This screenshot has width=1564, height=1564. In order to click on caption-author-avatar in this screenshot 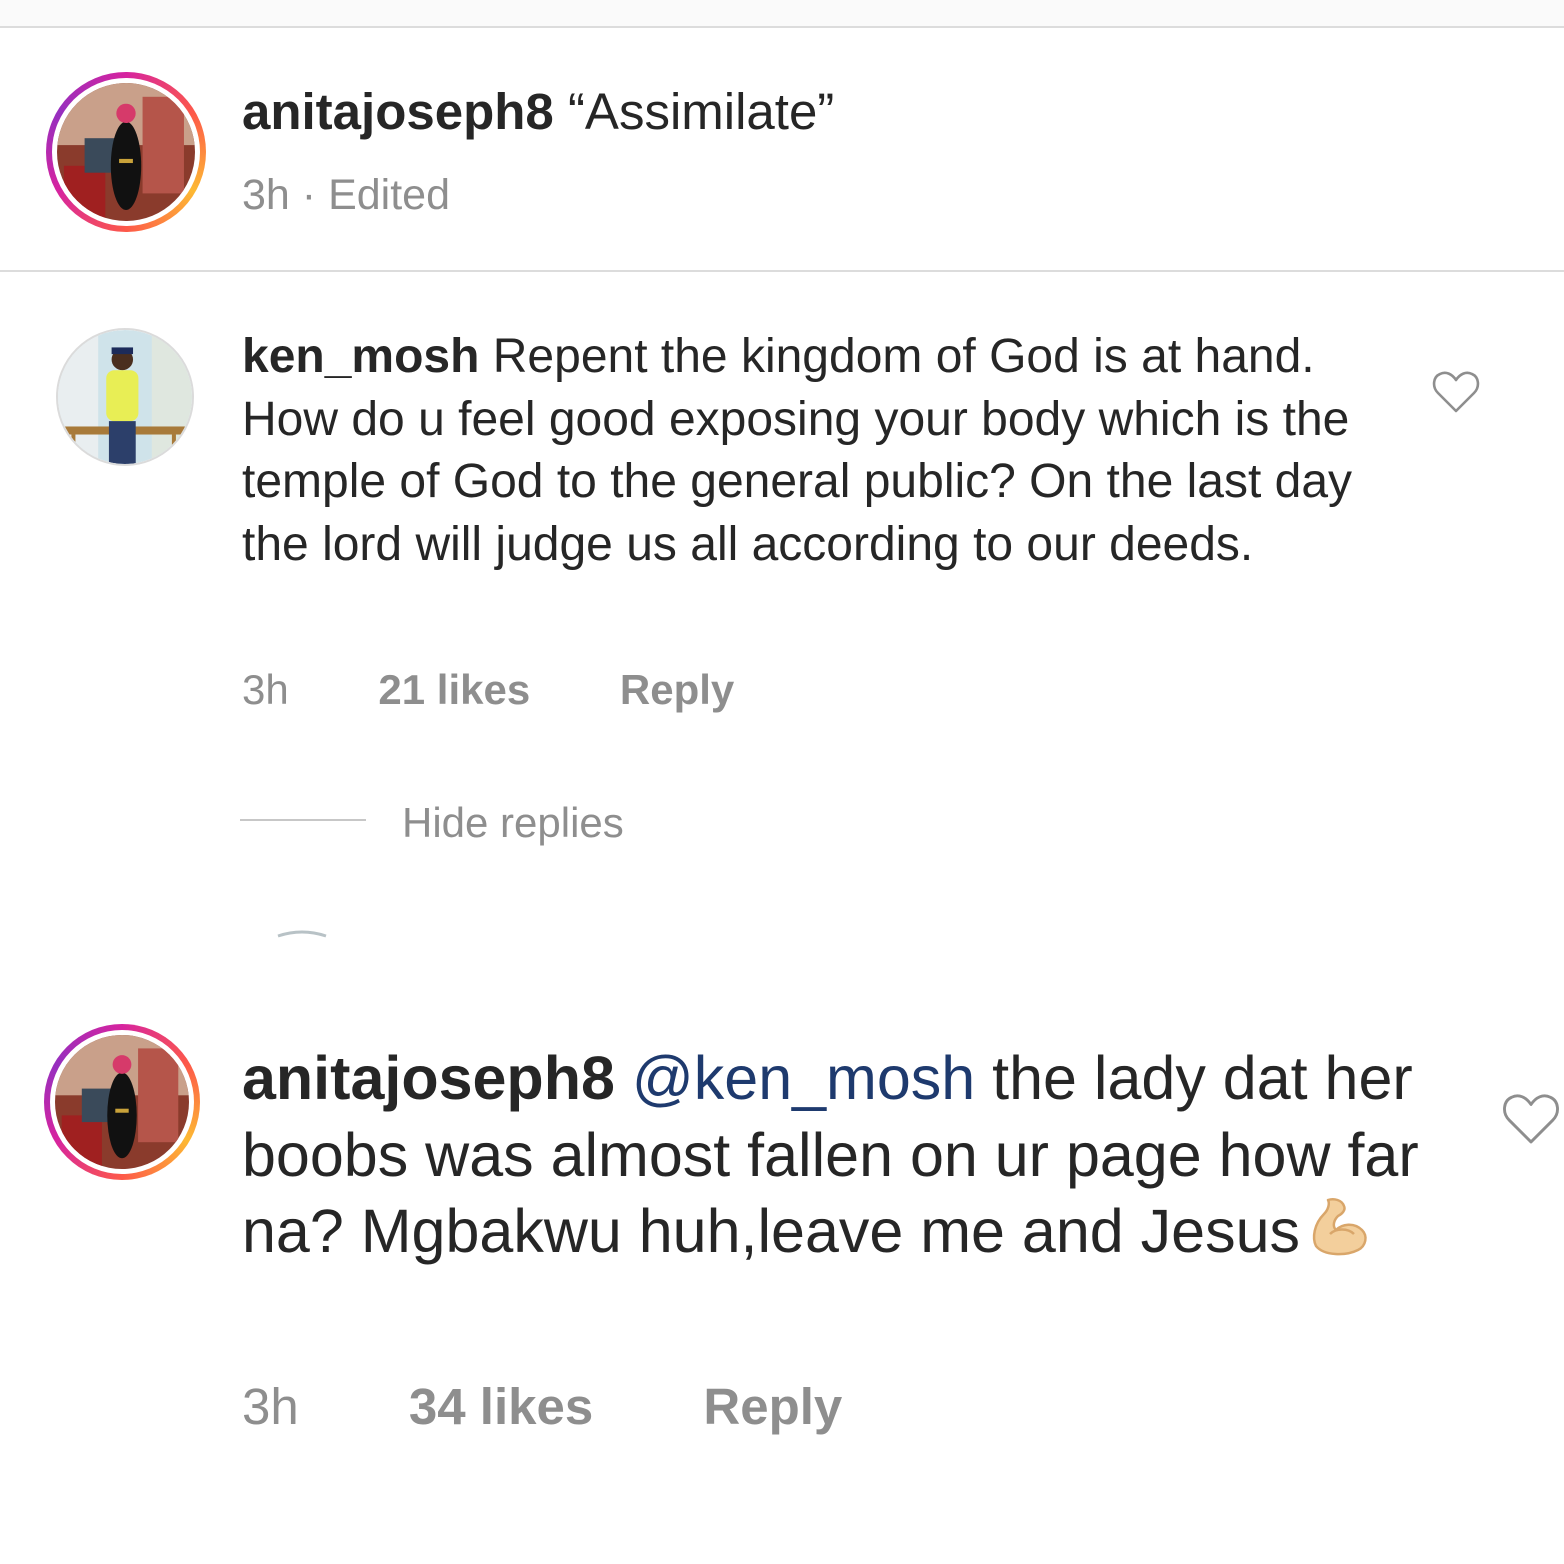, I will do `click(126, 152)`.